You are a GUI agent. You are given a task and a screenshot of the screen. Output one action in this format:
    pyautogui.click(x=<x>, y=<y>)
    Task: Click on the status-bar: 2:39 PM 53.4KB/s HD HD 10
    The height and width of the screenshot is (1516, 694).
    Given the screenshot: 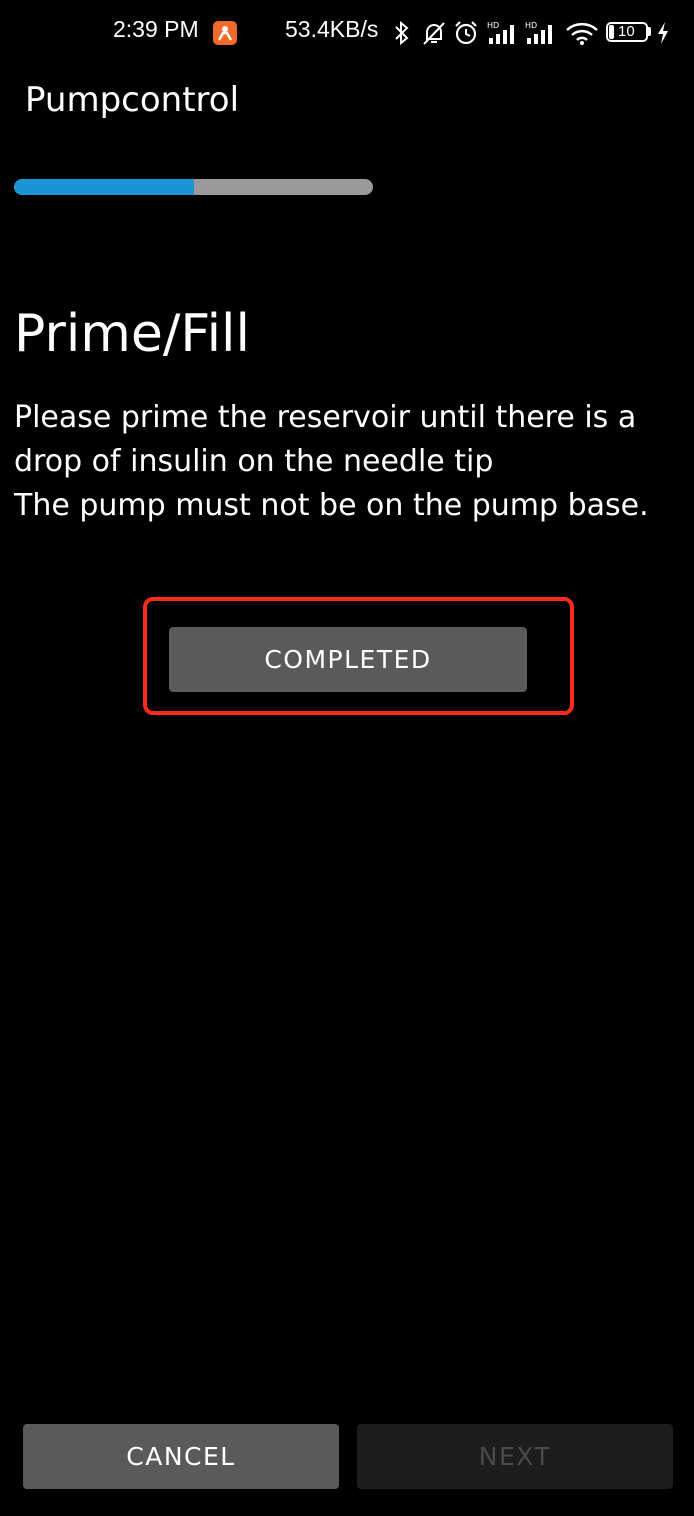 What is the action you would take?
    pyautogui.click(x=347, y=33)
    